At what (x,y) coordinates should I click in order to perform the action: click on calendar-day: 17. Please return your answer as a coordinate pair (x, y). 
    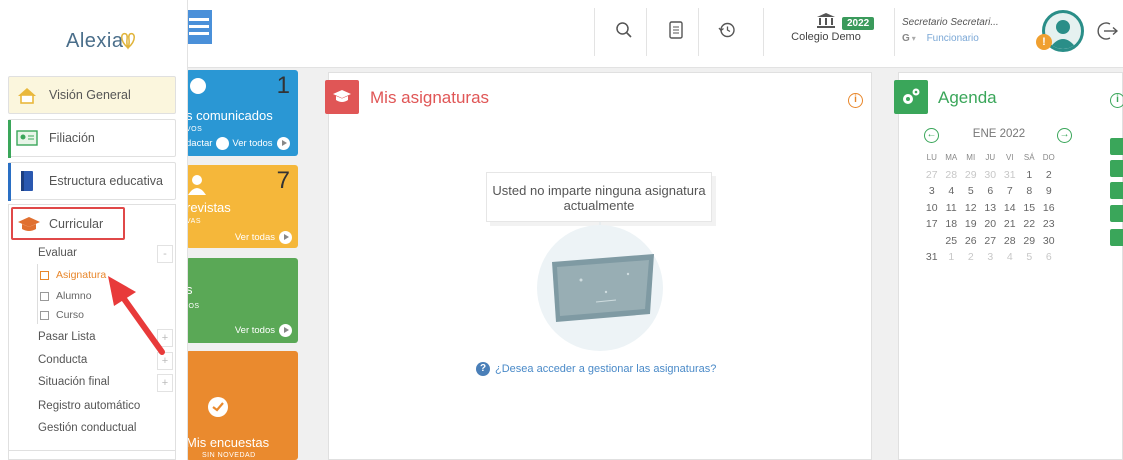
    Looking at the image, I should click on (932, 224).